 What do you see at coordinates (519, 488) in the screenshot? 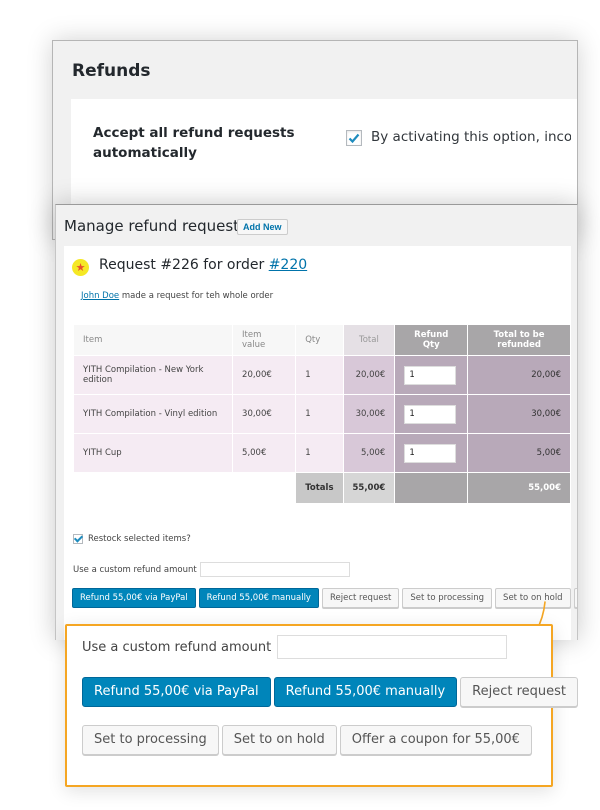
I see `totals-to-refund: 55,00€` at bounding box center [519, 488].